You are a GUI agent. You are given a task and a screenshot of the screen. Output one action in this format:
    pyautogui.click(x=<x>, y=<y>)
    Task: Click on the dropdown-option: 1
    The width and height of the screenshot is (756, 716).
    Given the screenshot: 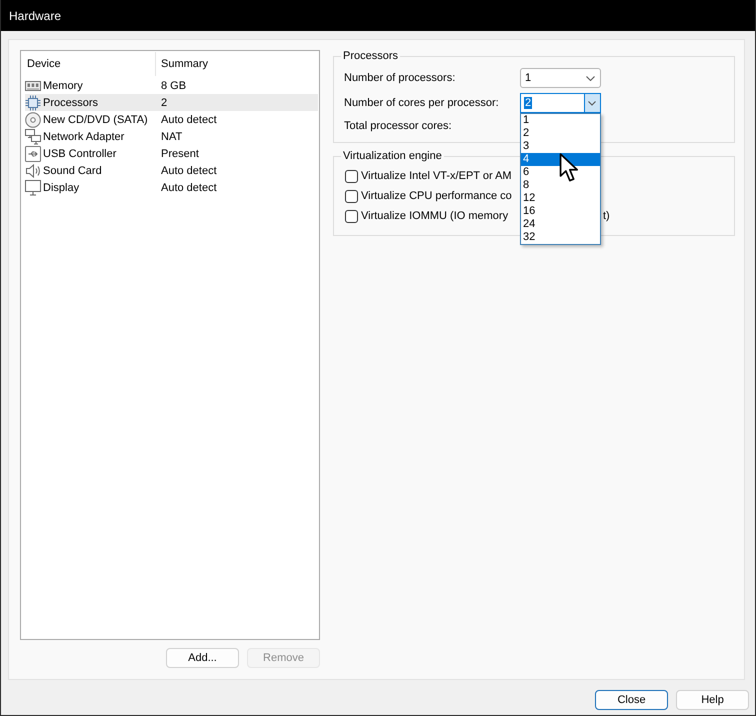 What is the action you would take?
    pyautogui.click(x=560, y=120)
    